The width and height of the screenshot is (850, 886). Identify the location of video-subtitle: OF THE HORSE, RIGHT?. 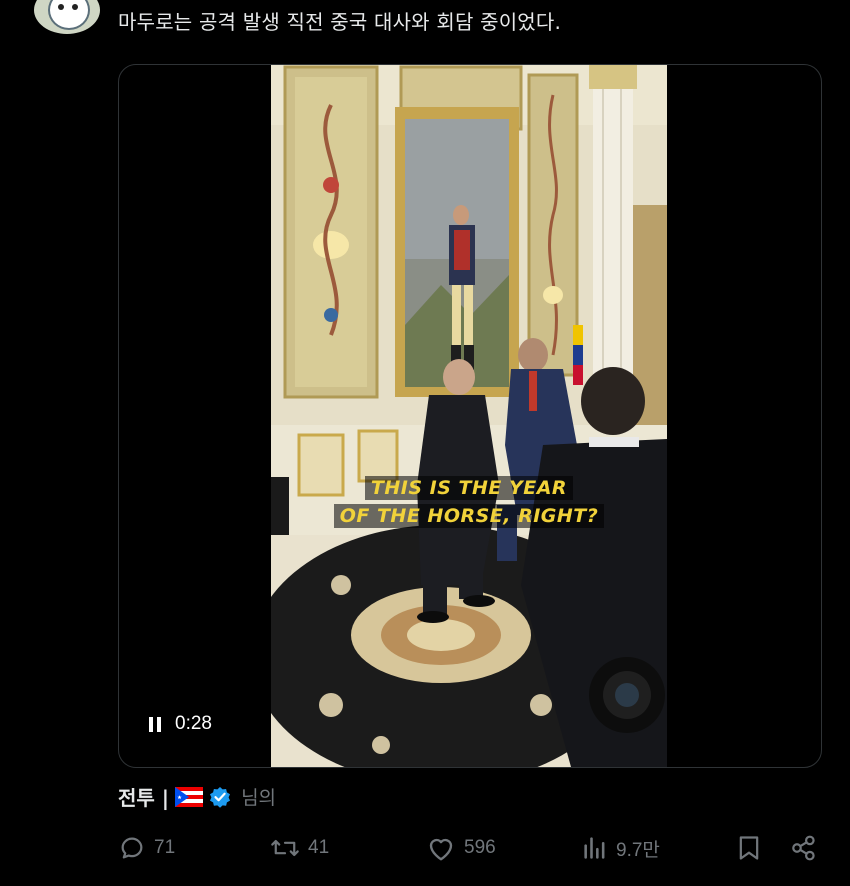
(469, 516).